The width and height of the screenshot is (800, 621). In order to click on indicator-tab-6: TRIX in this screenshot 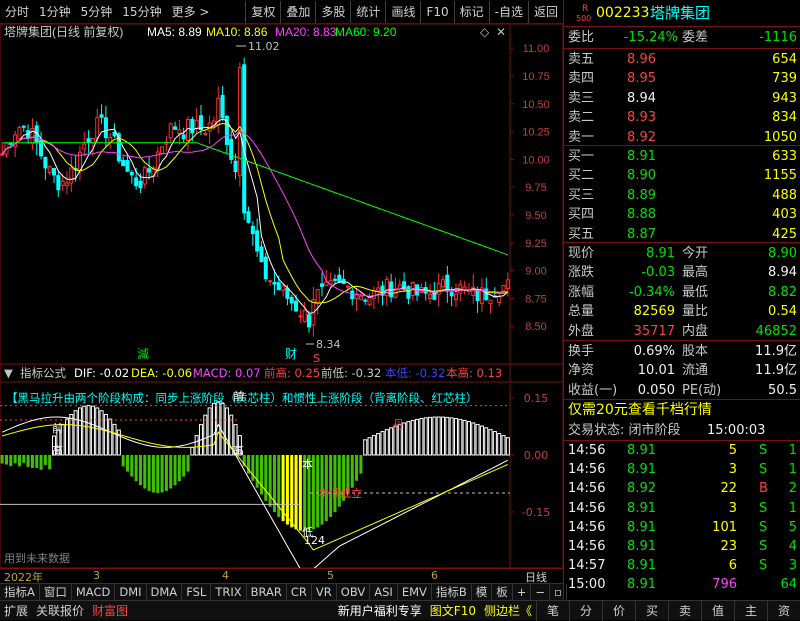, I will do `click(229, 592)`.